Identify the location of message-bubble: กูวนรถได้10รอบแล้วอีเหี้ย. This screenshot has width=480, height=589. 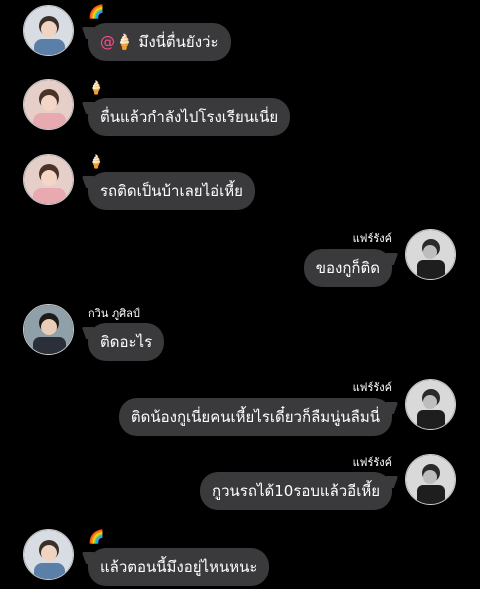
(296, 491).